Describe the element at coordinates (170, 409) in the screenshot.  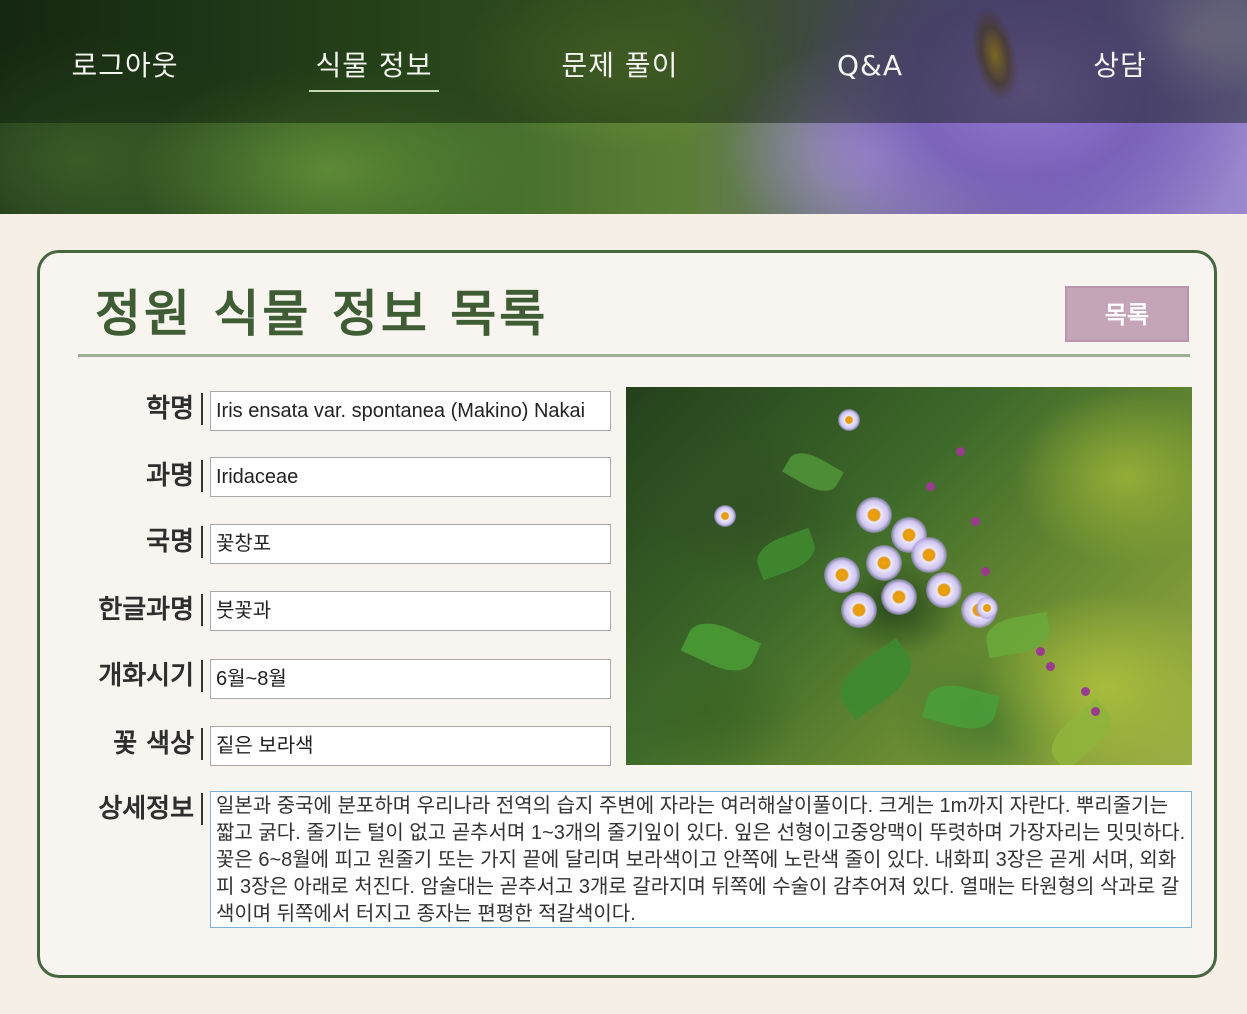
I see `scientific-name-label: 학명` at that location.